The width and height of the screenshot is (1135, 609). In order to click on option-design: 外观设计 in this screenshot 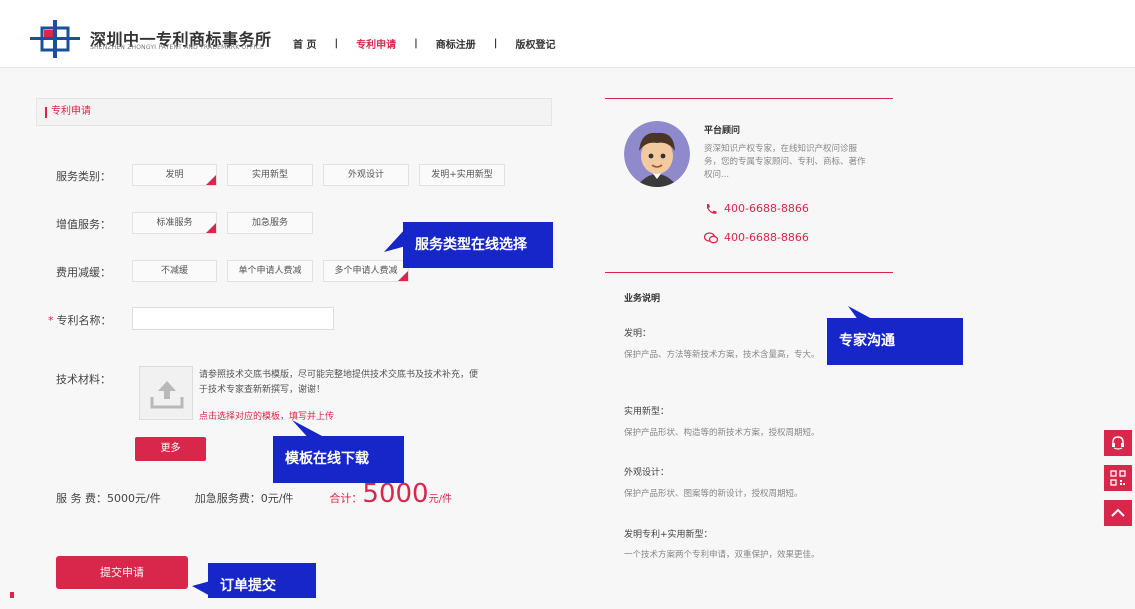, I will do `click(366, 175)`.